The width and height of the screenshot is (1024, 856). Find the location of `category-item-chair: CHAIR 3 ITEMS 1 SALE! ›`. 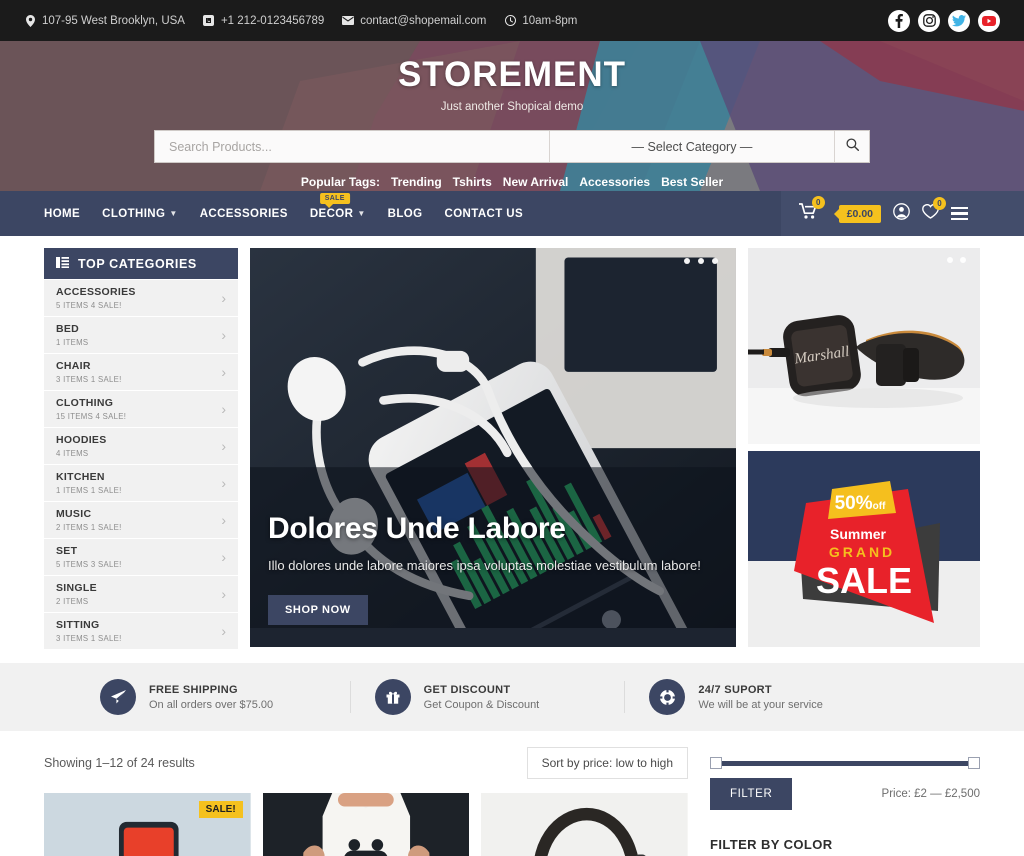

category-item-chair: CHAIR 3 ITEMS 1 SALE! › is located at coordinates (141, 372).